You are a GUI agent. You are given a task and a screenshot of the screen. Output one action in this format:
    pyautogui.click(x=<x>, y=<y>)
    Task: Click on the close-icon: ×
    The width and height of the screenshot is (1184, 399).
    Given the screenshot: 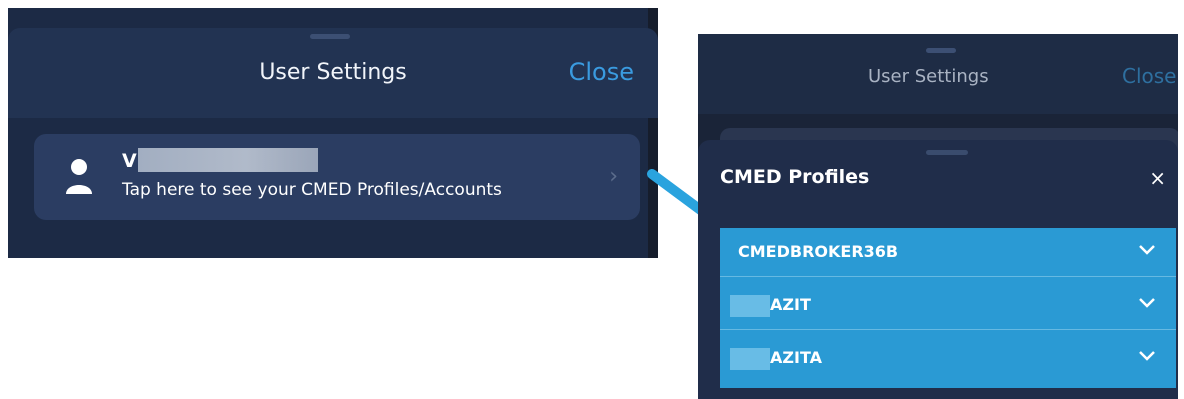 What is the action you would take?
    pyautogui.click(x=1157, y=178)
    